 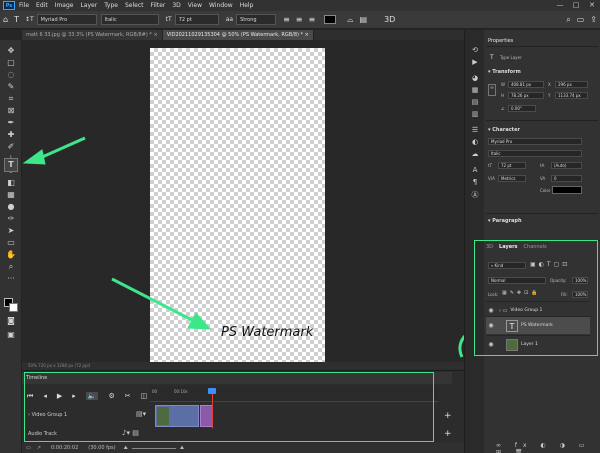 What do you see at coordinates (503, 95) in the screenshot?
I see `h-label: H` at bounding box center [503, 95].